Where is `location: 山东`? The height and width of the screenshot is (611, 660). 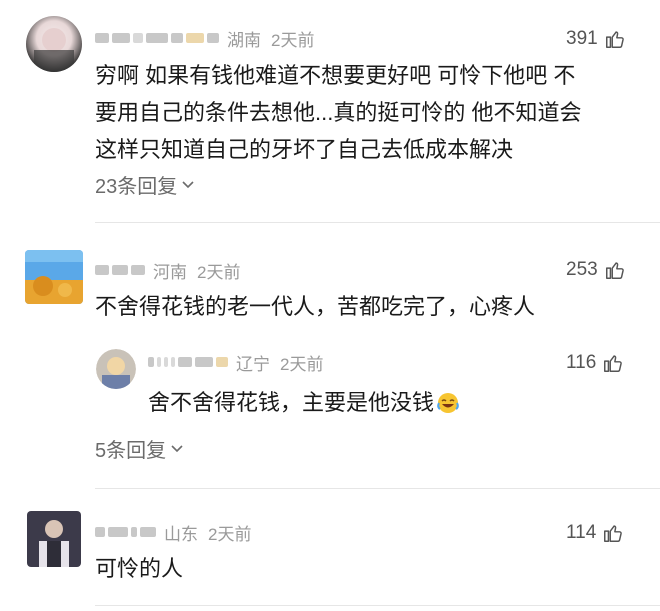
location: 山东 is located at coordinates (181, 534).